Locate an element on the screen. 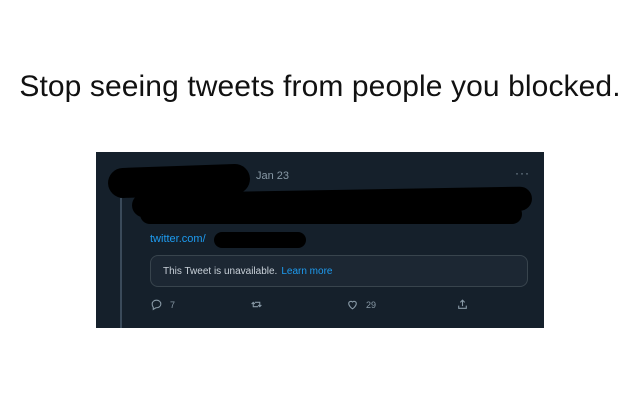 Image resolution: width=640 pixels, height=400 pixels. unavailable-quote-box: This Tweet is unavailable. Learn more is located at coordinates (339, 271).